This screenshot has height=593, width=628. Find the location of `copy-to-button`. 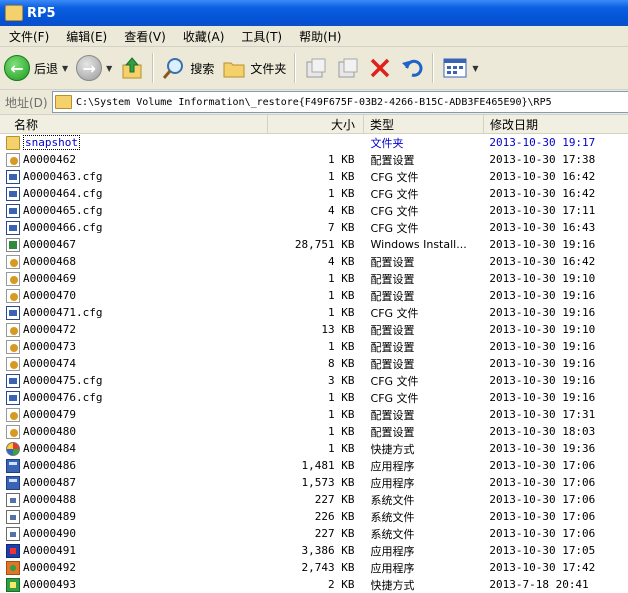

copy-to-button is located at coordinates (348, 68).